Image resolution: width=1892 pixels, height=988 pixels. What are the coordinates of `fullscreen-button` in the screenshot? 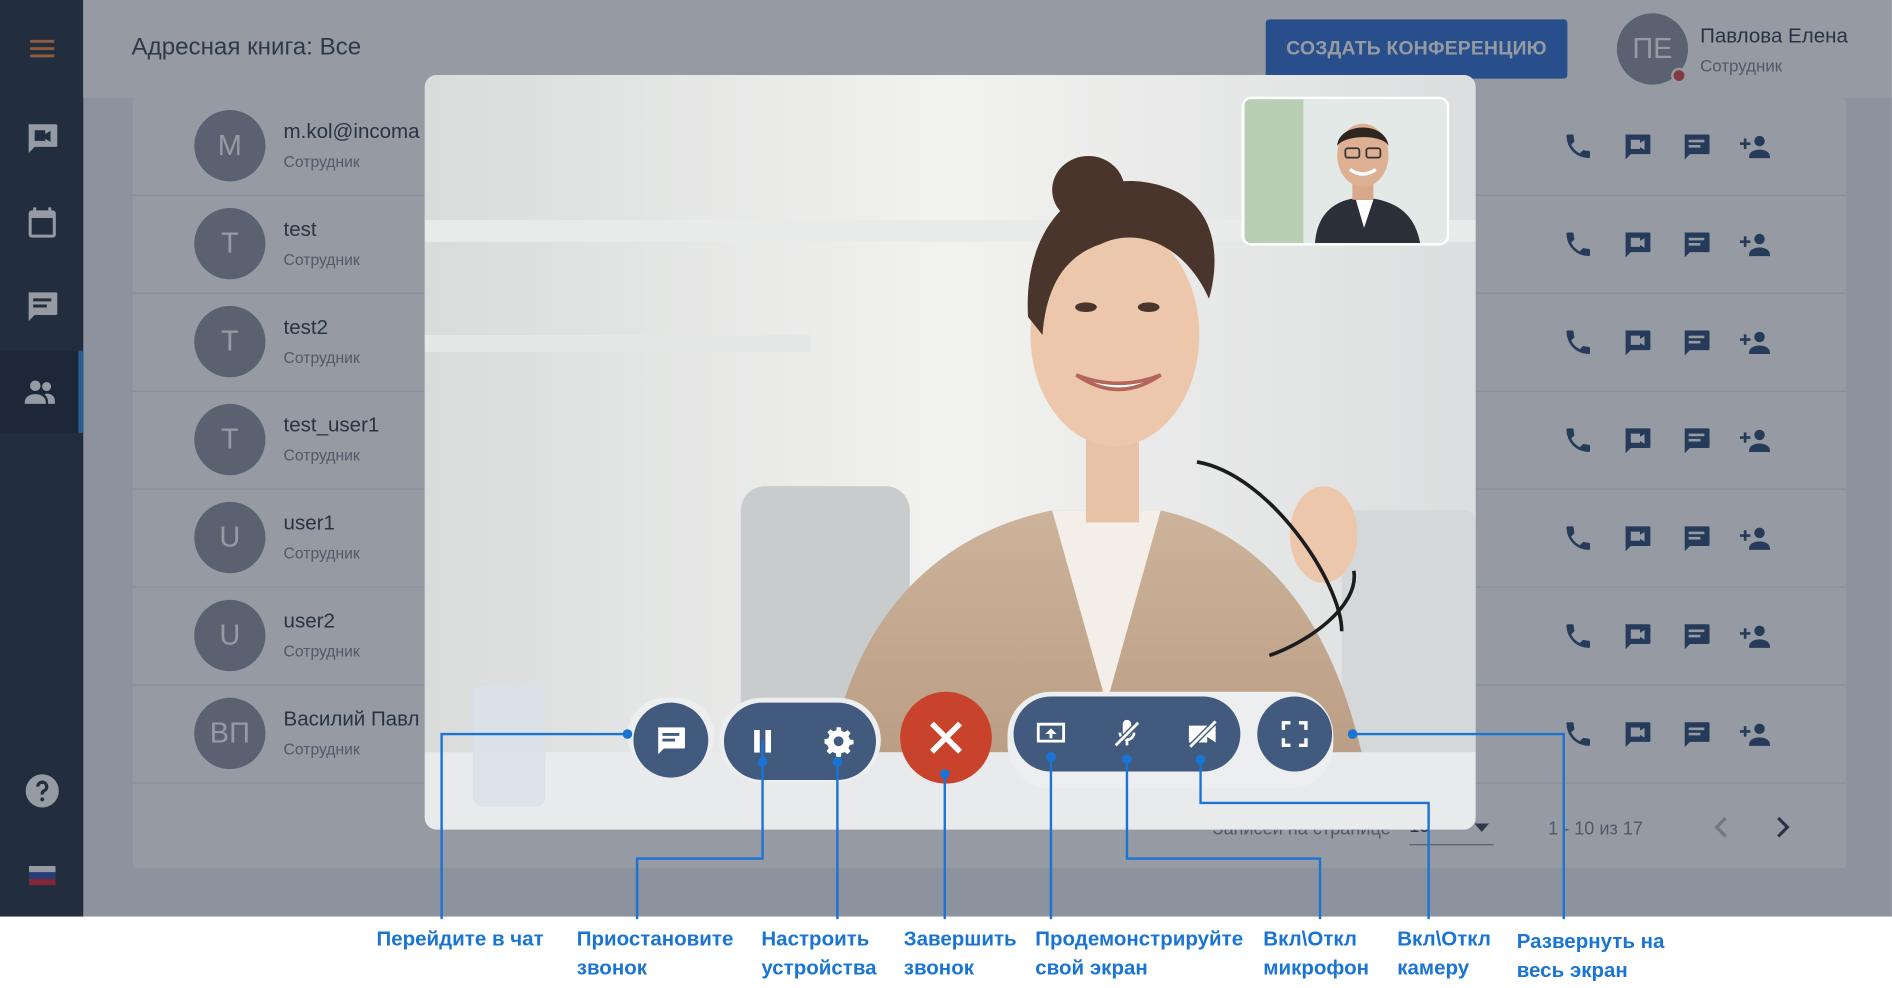 It's located at (1295, 734).